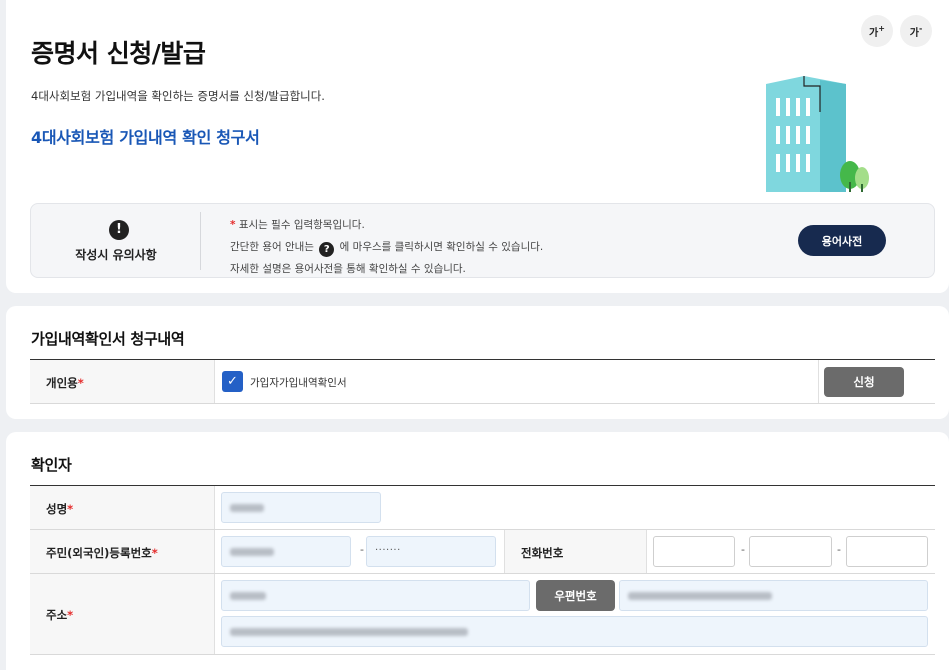  I want to click on address-line2-input, so click(574, 631).